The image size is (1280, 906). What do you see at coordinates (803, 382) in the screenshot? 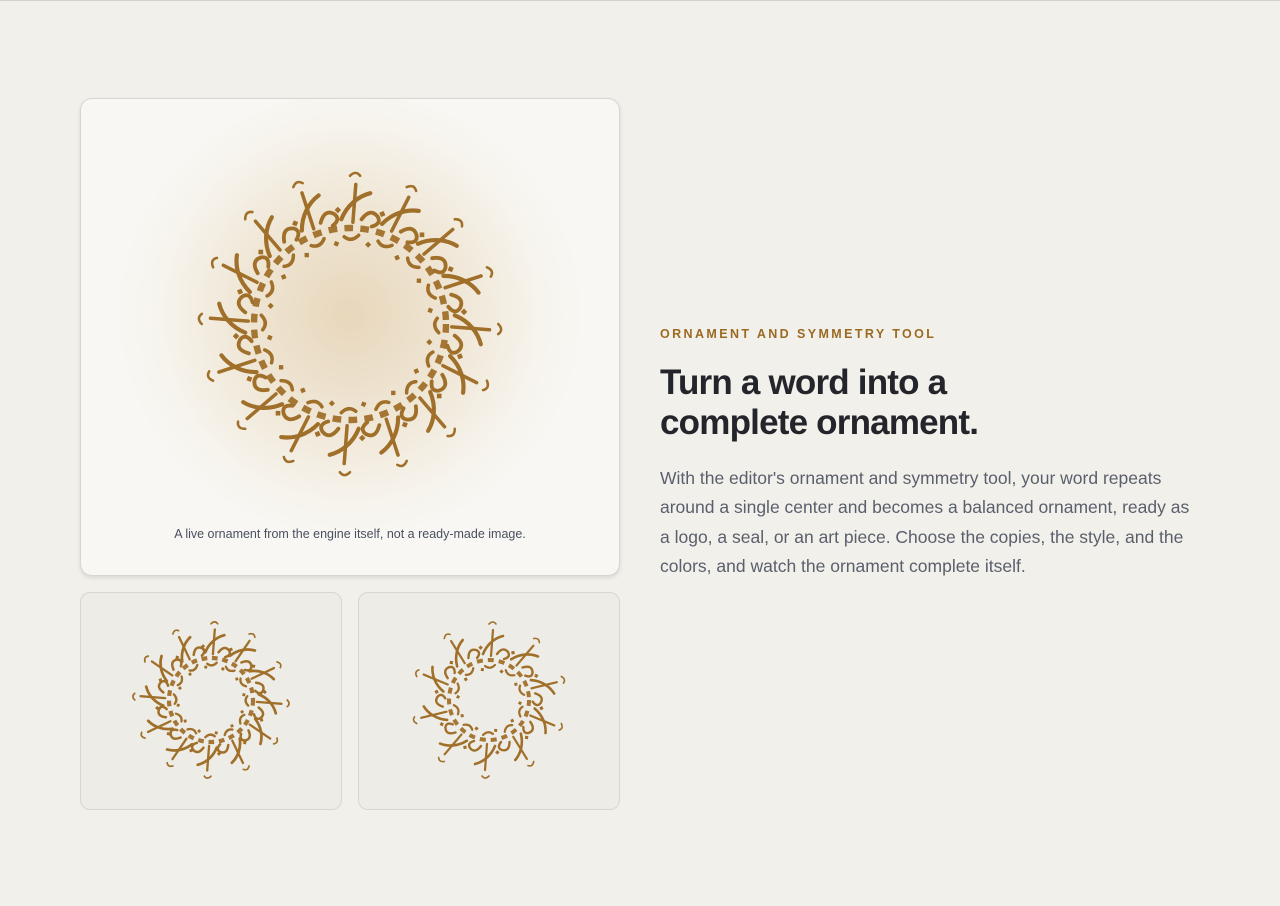
I see `headline-line-1: Turn a word into a` at bounding box center [803, 382].